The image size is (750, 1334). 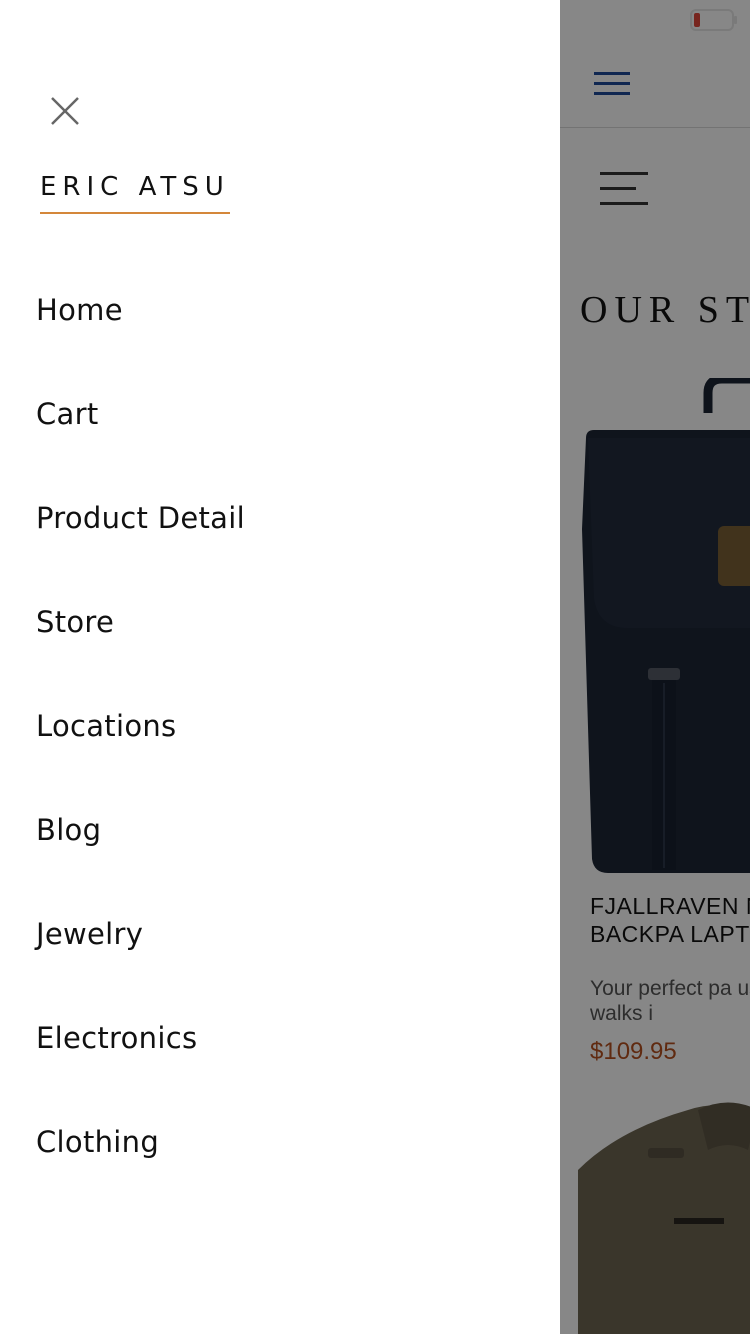 What do you see at coordinates (276, 622) in the screenshot?
I see `nav-item-store: Store` at bounding box center [276, 622].